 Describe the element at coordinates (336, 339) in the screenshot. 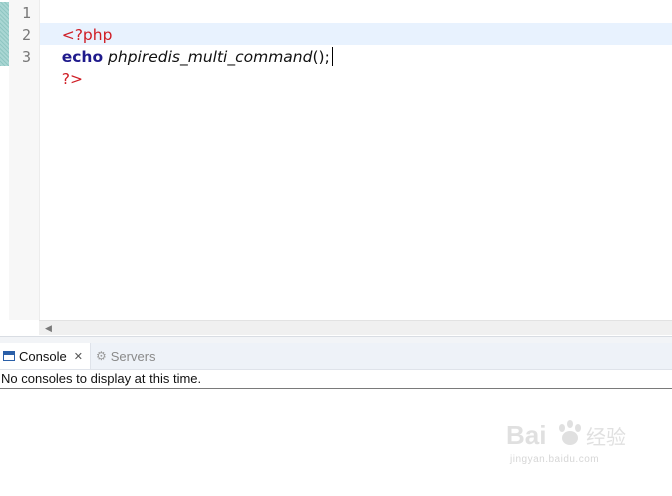

I see `pane-separator` at that location.